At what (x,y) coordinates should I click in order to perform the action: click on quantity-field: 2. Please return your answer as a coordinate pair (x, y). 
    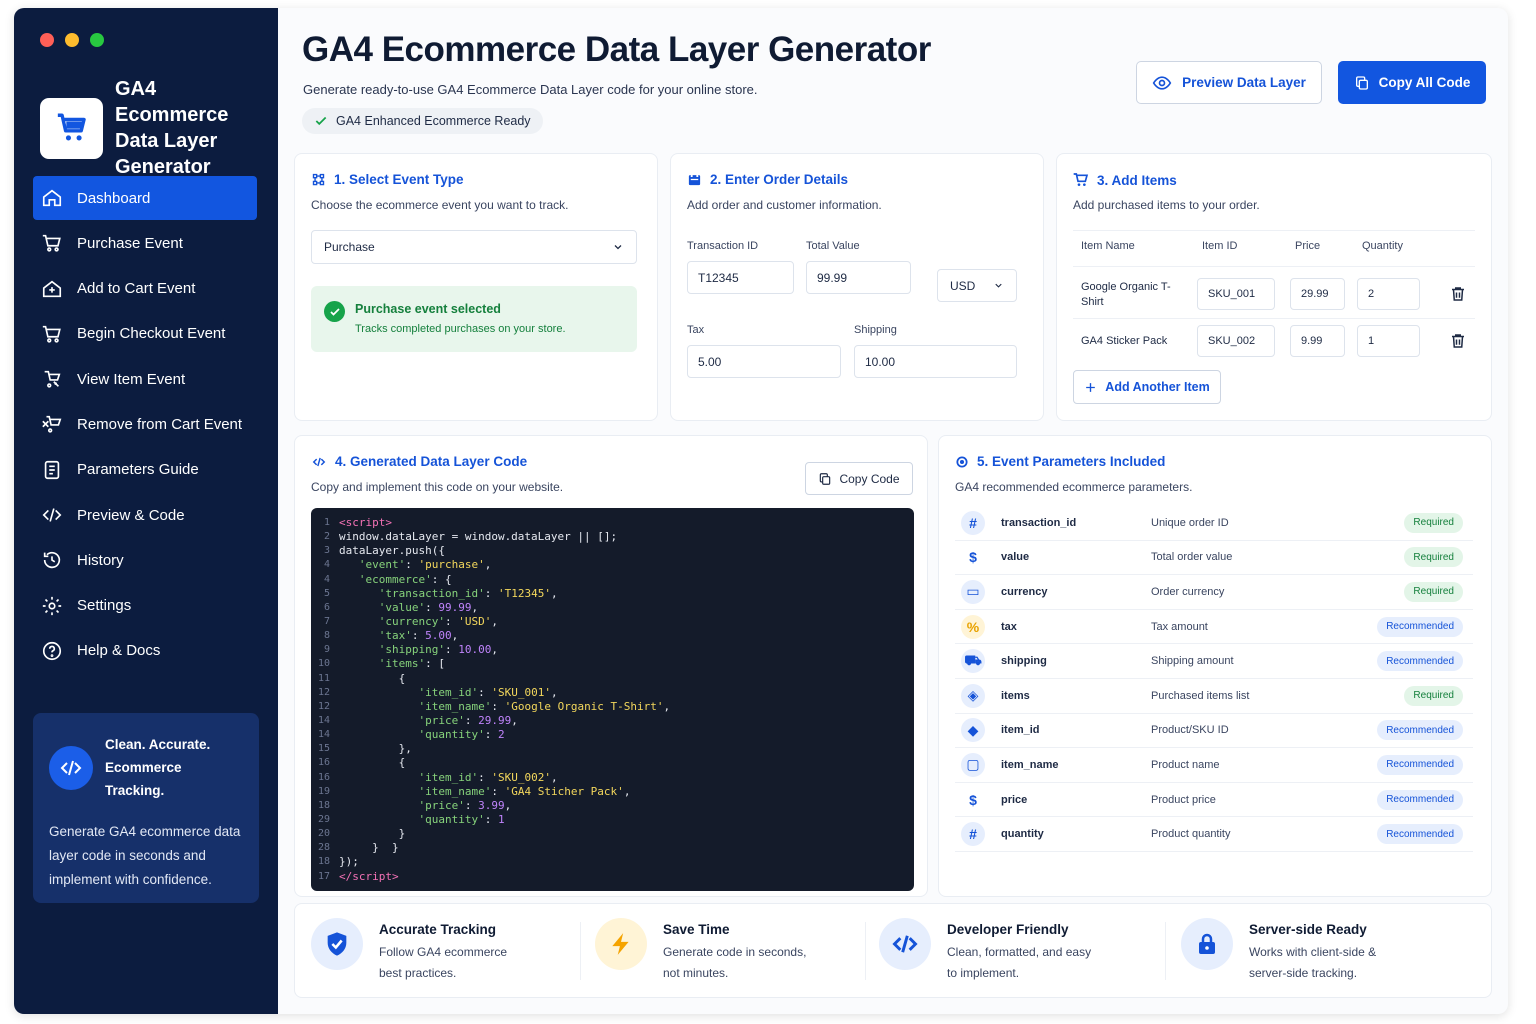
    Looking at the image, I should click on (1388, 294).